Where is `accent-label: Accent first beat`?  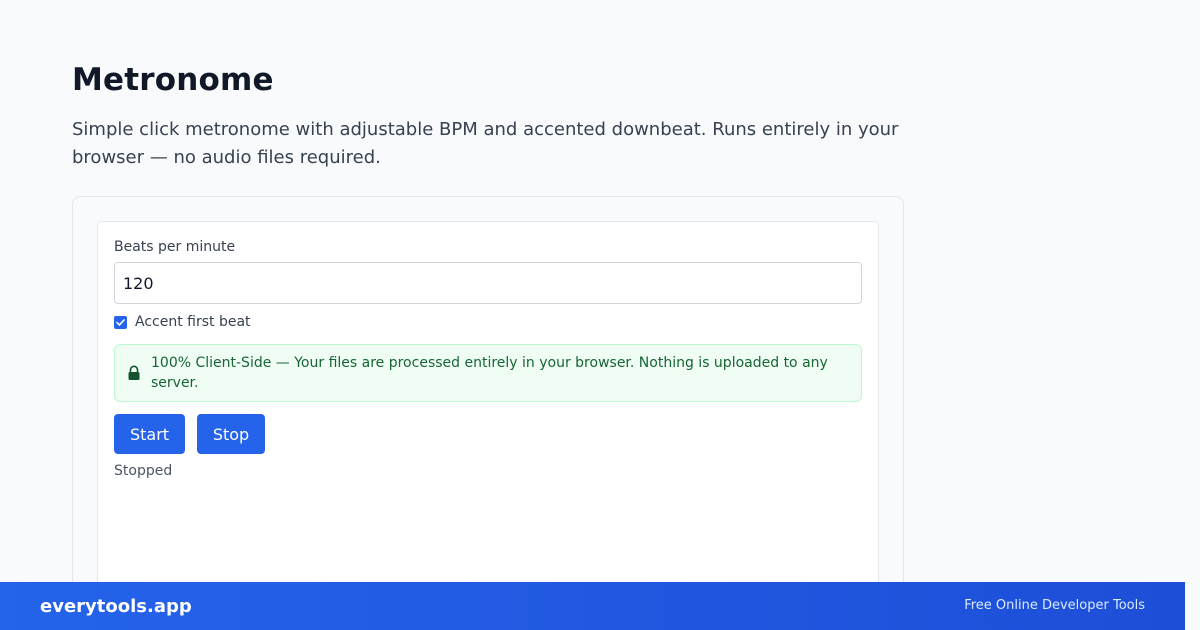
accent-label: Accent first beat is located at coordinates (193, 322).